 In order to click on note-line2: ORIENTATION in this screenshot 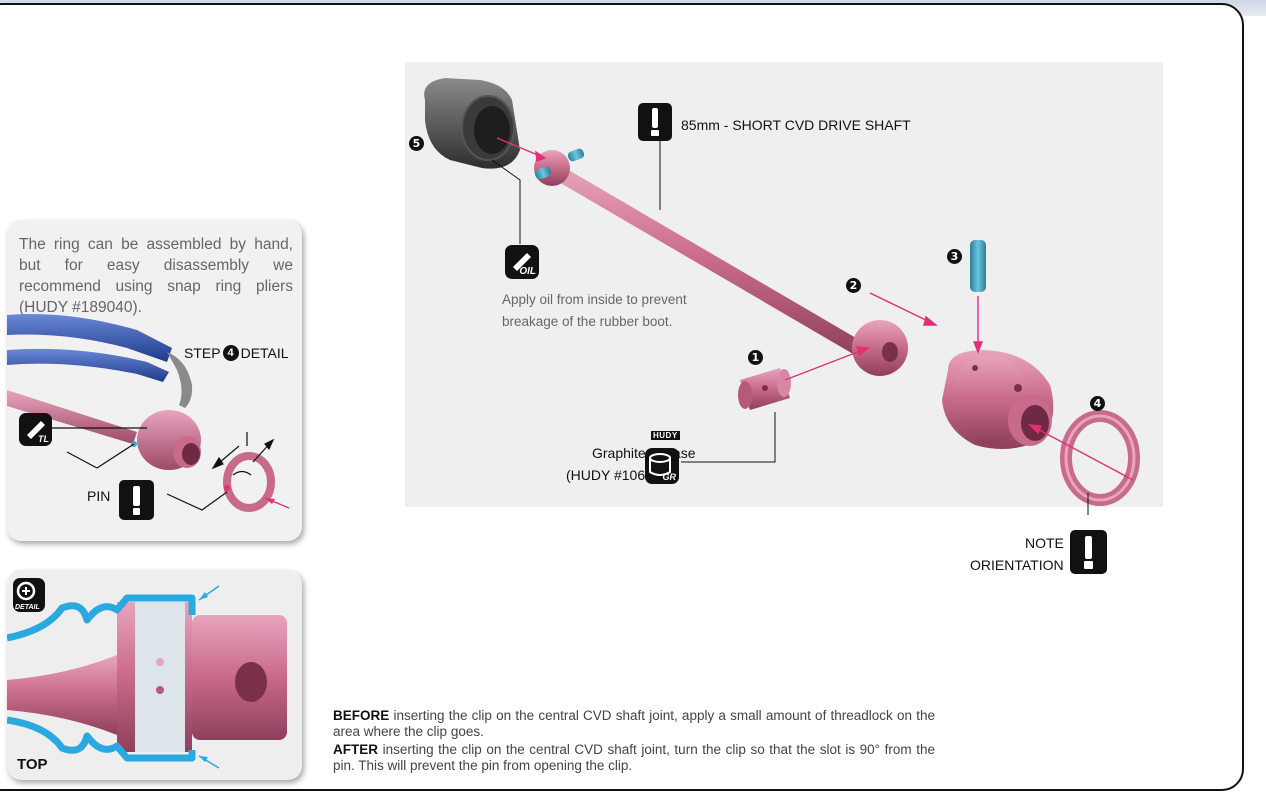, I will do `click(1017, 565)`.